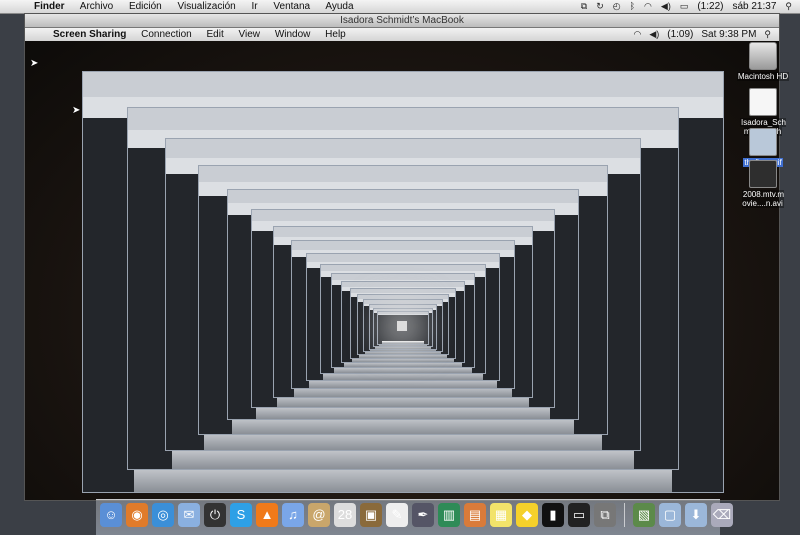 The width and height of the screenshot is (800, 535). I want to click on downloads-icon: ⬇, so click(696, 515).